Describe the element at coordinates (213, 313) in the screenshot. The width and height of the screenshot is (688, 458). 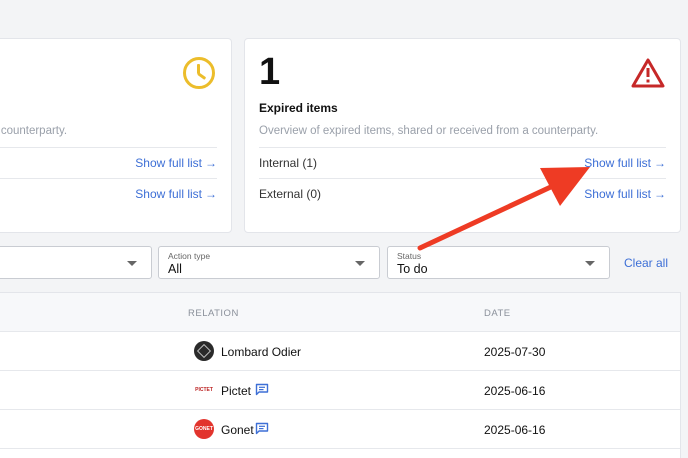
I see `column-header-relation: RELATION` at that location.